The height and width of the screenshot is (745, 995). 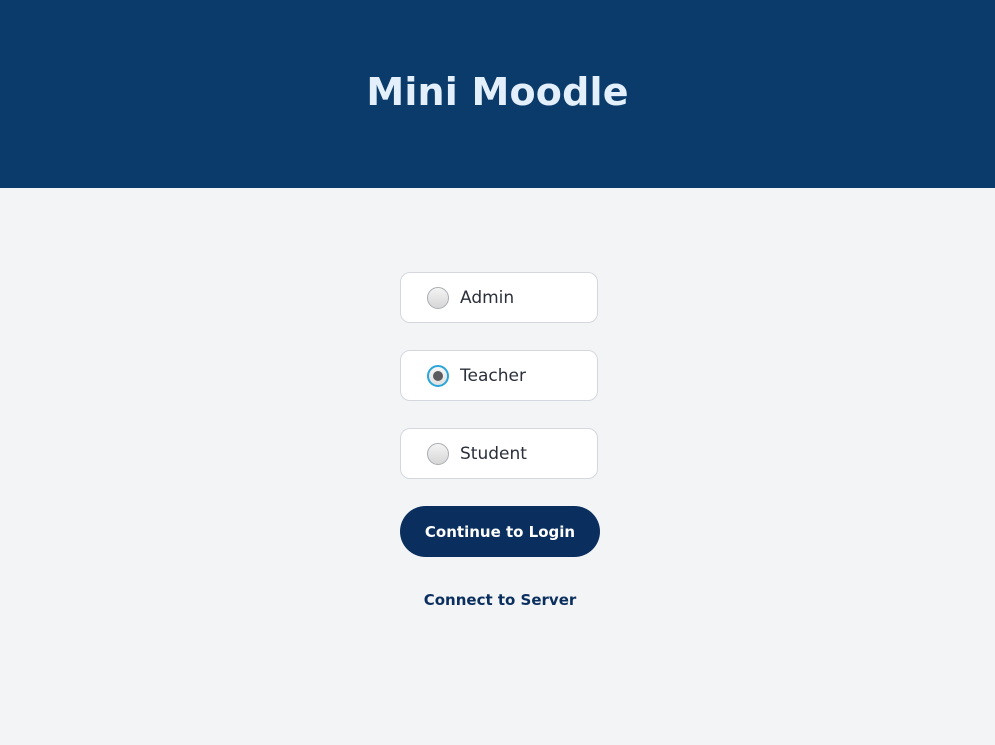 What do you see at coordinates (500, 531) in the screenshot?
I see `continue-to-login-button: Continue to Login` at bounding box center [500, 531].